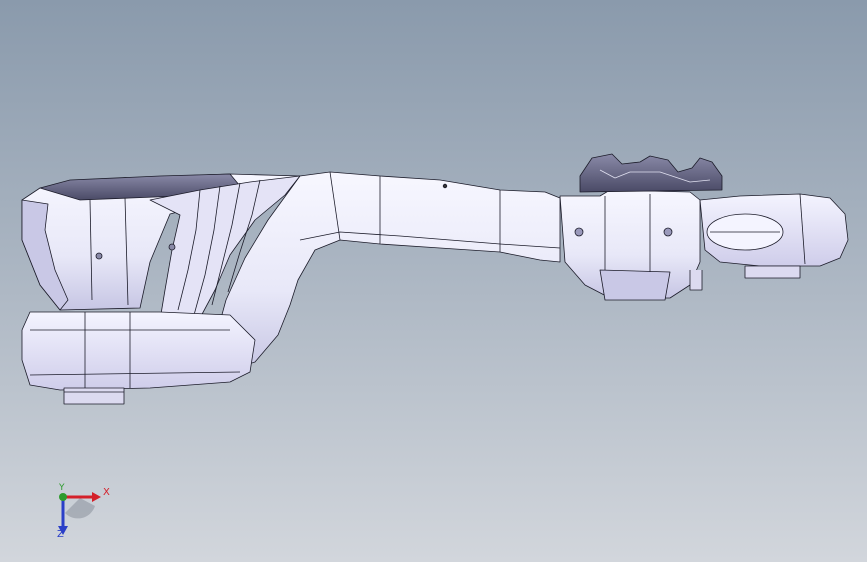  Describe the element at coordinates (106, 492) in the screenshot. I see `x-axis-label: X` at that location.